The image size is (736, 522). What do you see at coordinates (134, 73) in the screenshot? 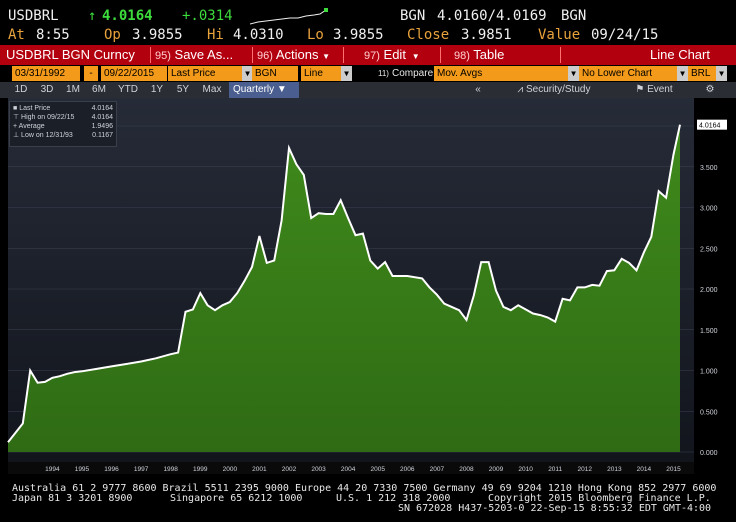
I see `end-date-field: 09/22/2015` at bounding box center [134, 73].